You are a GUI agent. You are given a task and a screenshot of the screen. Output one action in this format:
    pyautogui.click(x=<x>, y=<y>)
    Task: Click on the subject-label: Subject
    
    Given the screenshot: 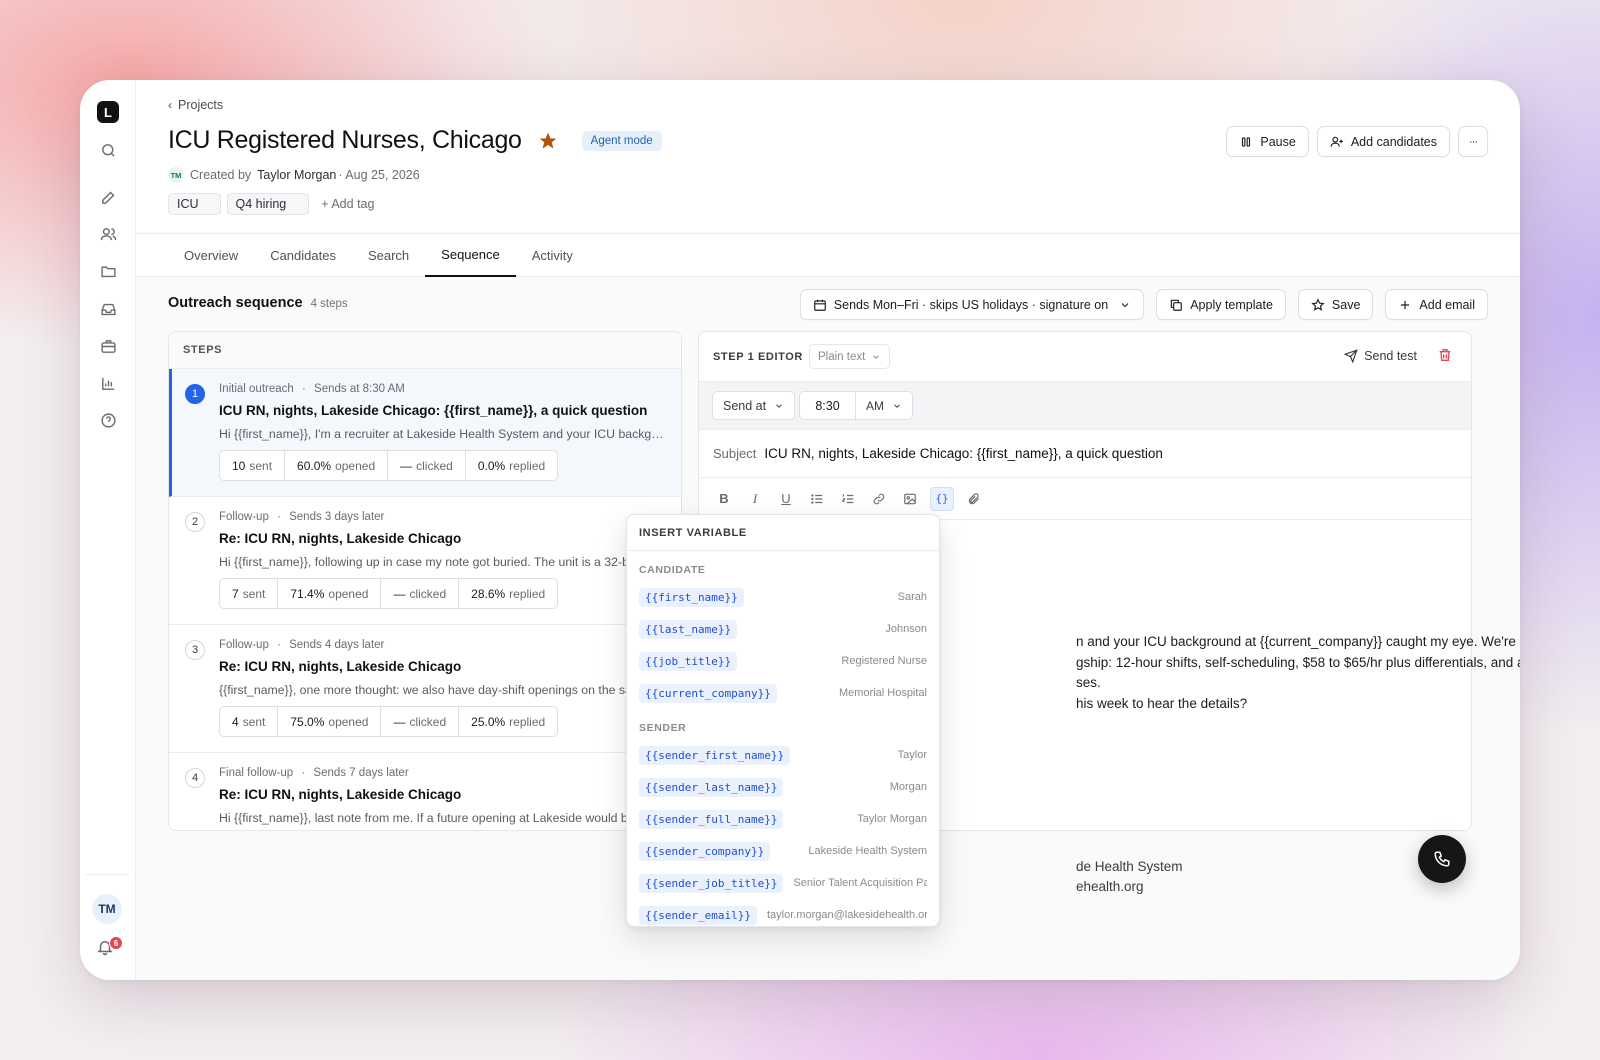 What is the action you would take?
    pyautogui.click(x=735, y=453)
    